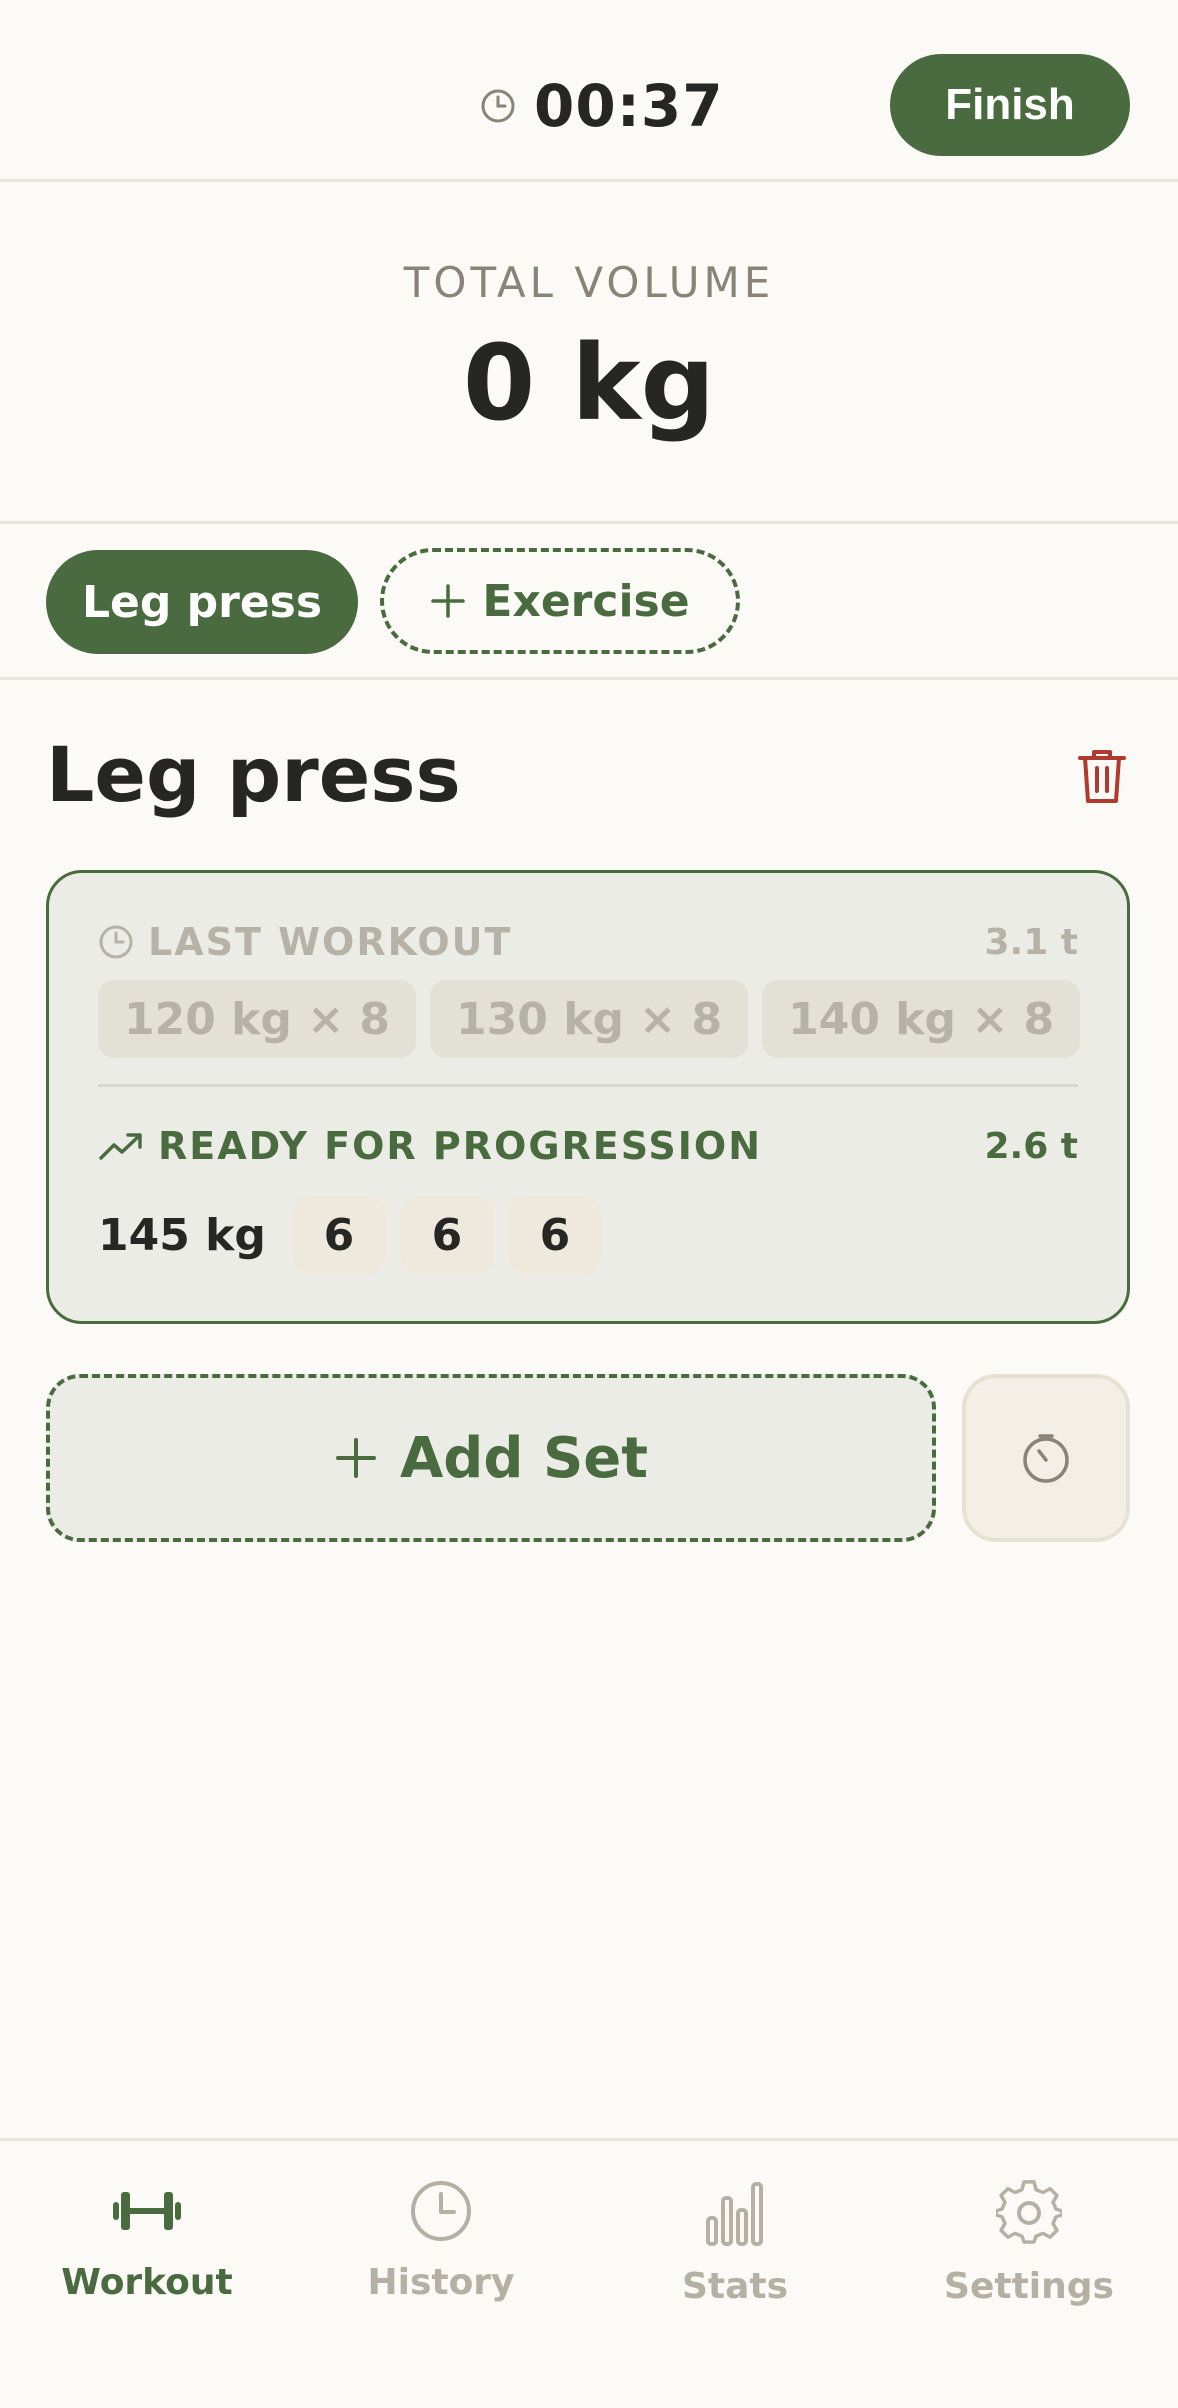 This screenshot has height=2408, width=1178. I want to click on nav-workout: Workout, so click(147, 2241).